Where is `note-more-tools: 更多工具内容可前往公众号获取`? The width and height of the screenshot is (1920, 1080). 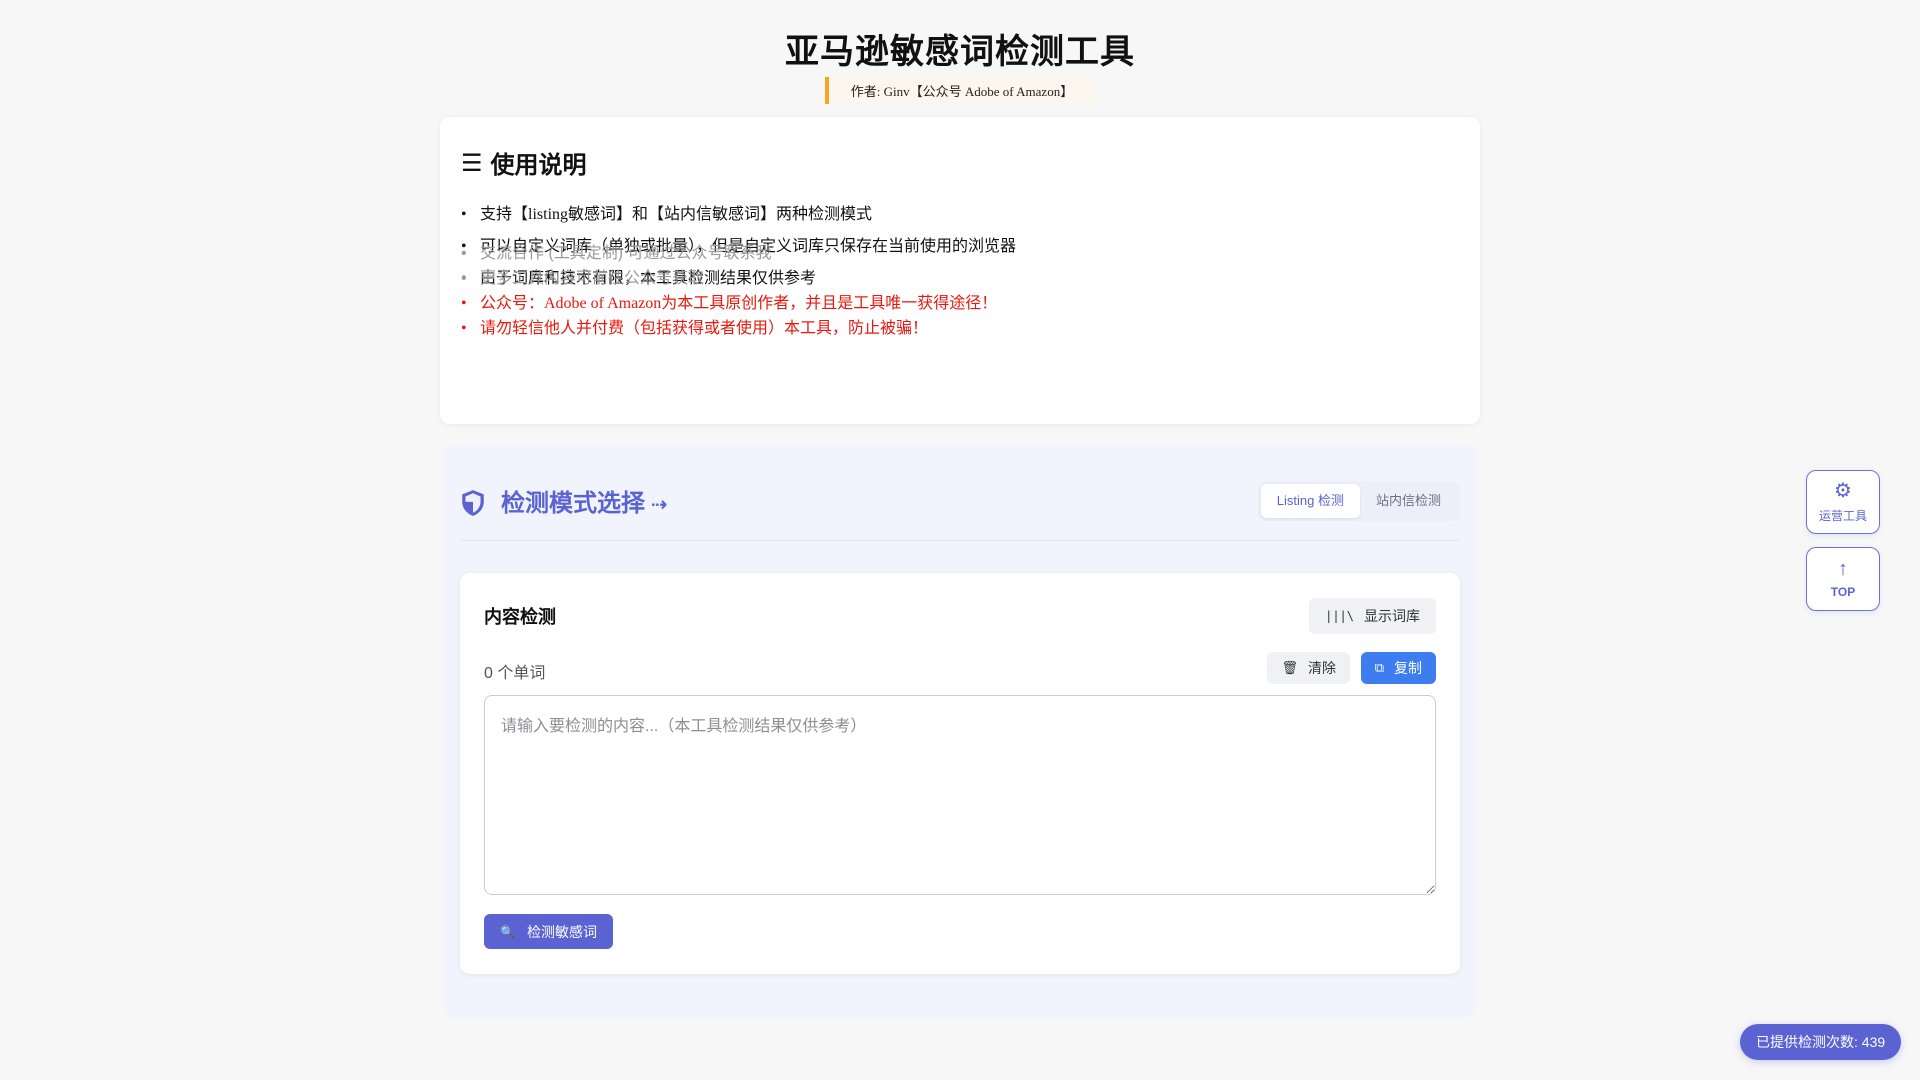
note-more-tools: 更多工具内容可前往公众号获取 is located at coordinates (729, 278).